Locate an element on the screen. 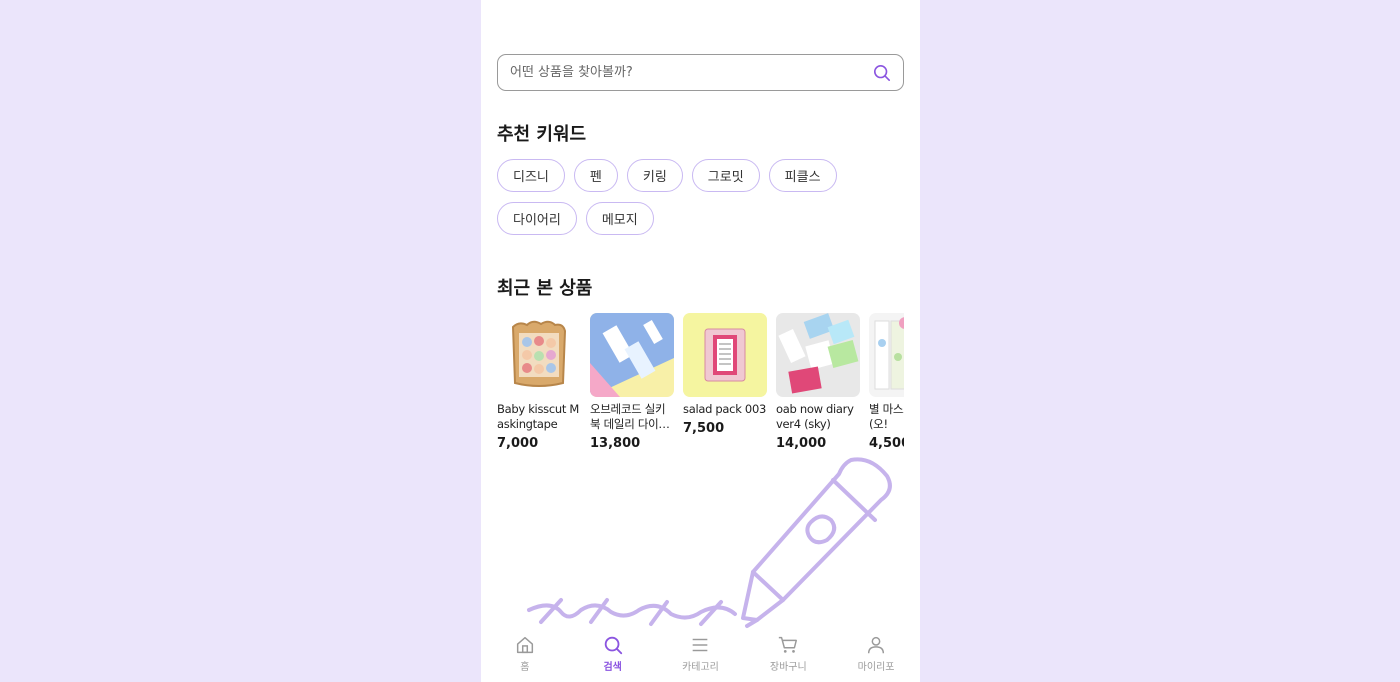 This screenshot has width=1400, height=682. home-icon is located at coordinates (524, 645).